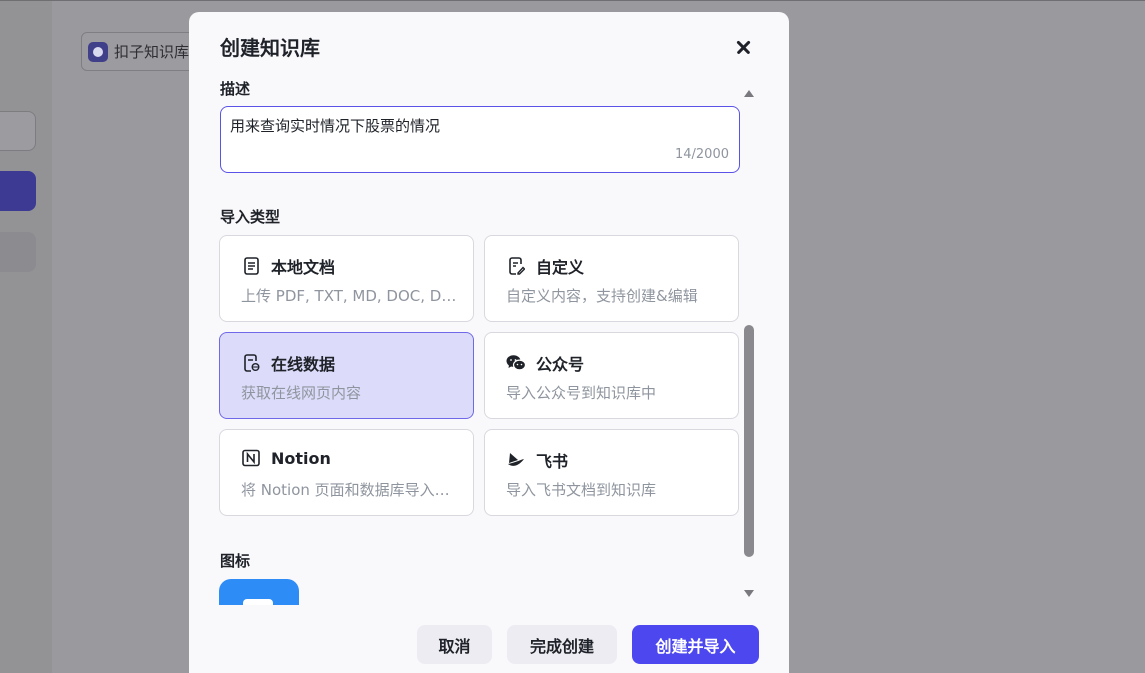 The image size is (1145, 673). What do you see at coordinates (346, 278) in the screenshot?
I see `import-card-local-document: 本地文档 上传 PDF, TXT, MD, DOC, DOCX 格式的本地文件` at bounding box center [346, 278].